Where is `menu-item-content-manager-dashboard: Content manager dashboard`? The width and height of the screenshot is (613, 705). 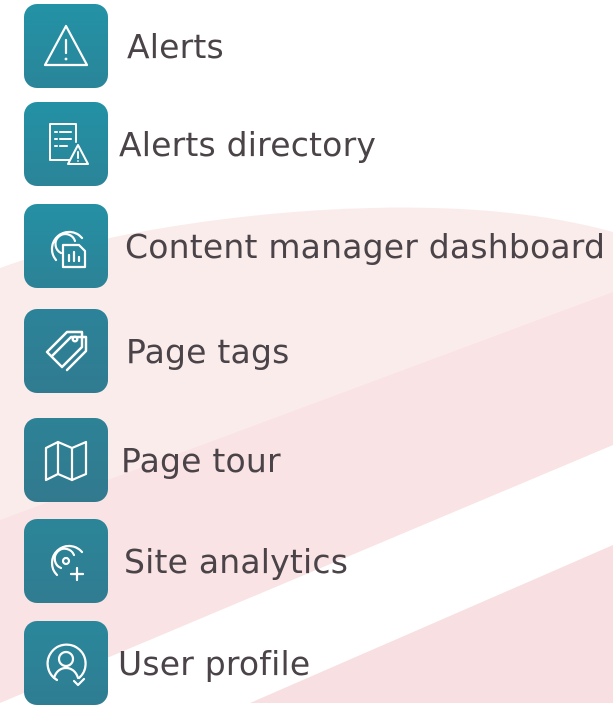
menu-item-content-manager-dashboard: Content manager dashboard is located at coordinates (314, 246).